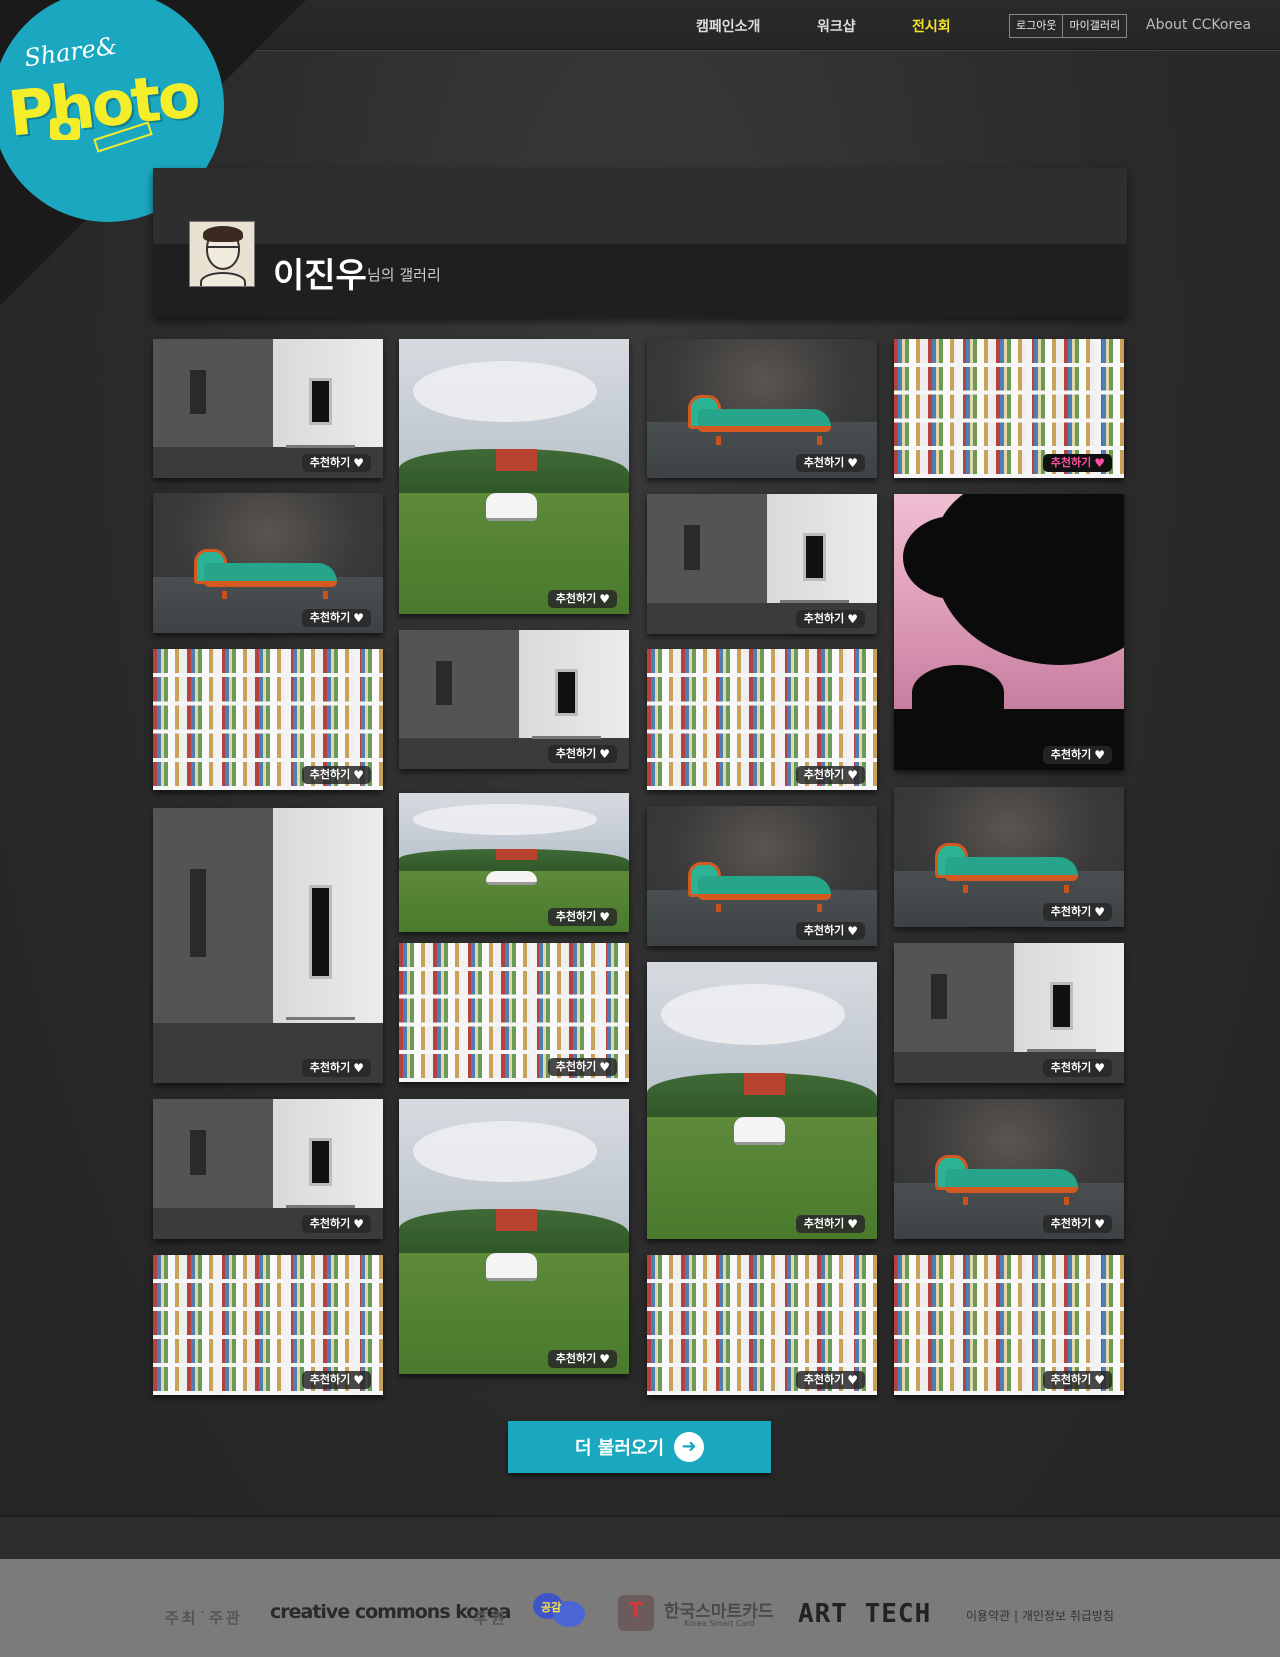 The image size is (1280, 1657). I want to click on nav-exhibition: 전시회, so click(931, 26).